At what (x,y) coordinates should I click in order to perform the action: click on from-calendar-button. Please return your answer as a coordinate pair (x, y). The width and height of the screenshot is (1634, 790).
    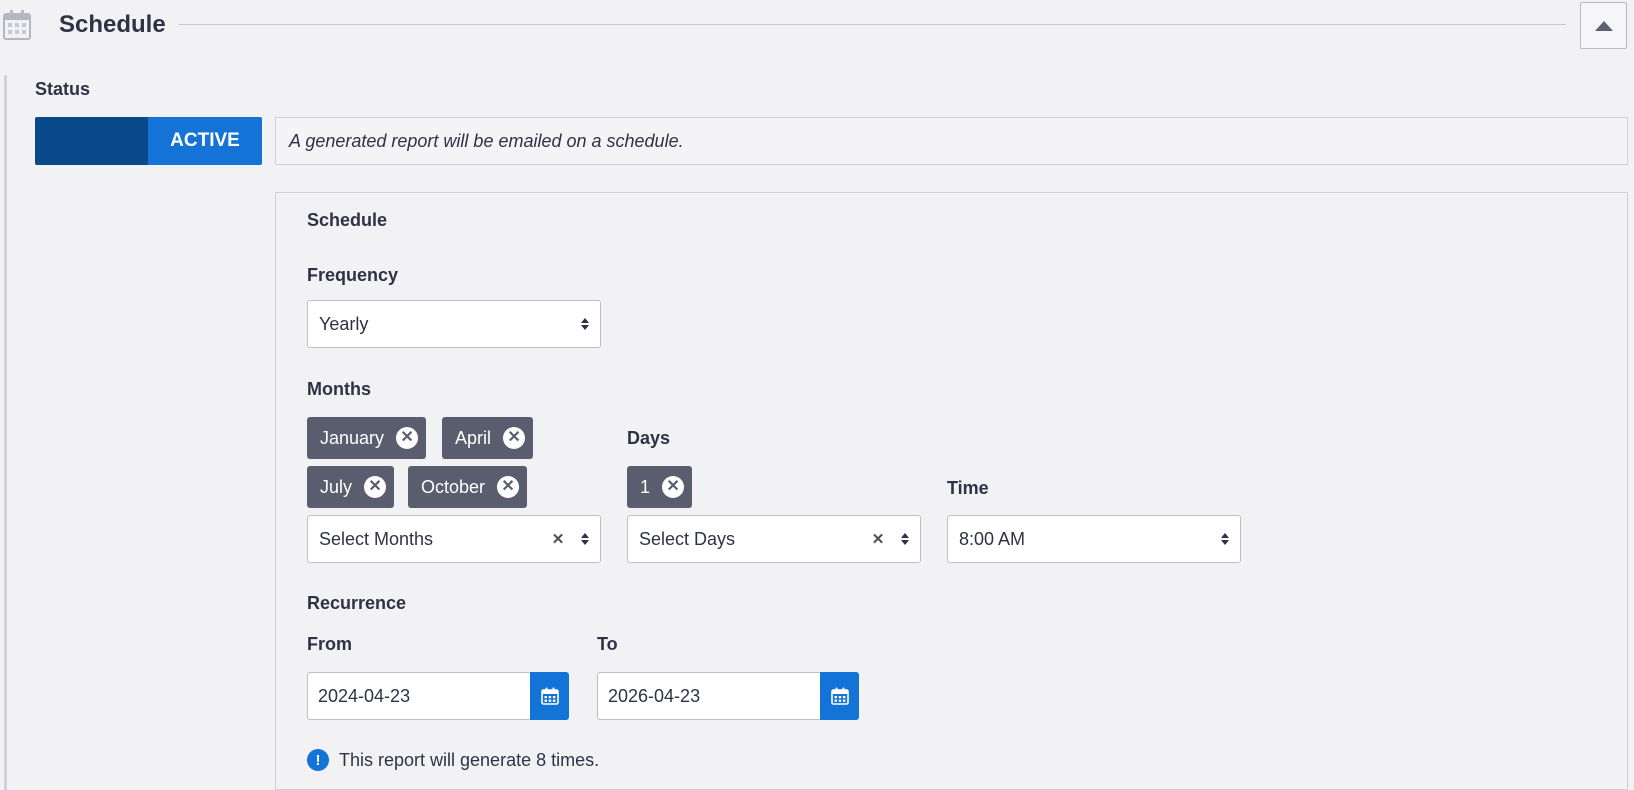
    Looking at the image, I should click on (549, 696).